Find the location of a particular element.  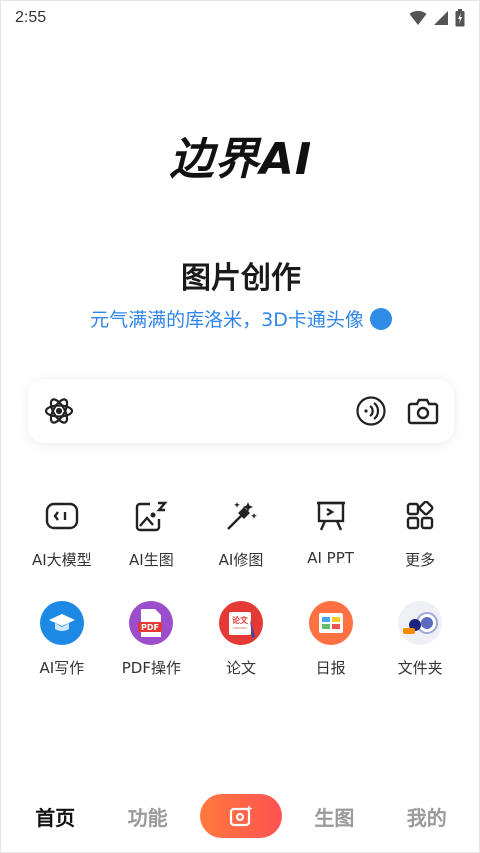

feature-ai-image-gen: AI生图 is located at coordinates (152, 531).